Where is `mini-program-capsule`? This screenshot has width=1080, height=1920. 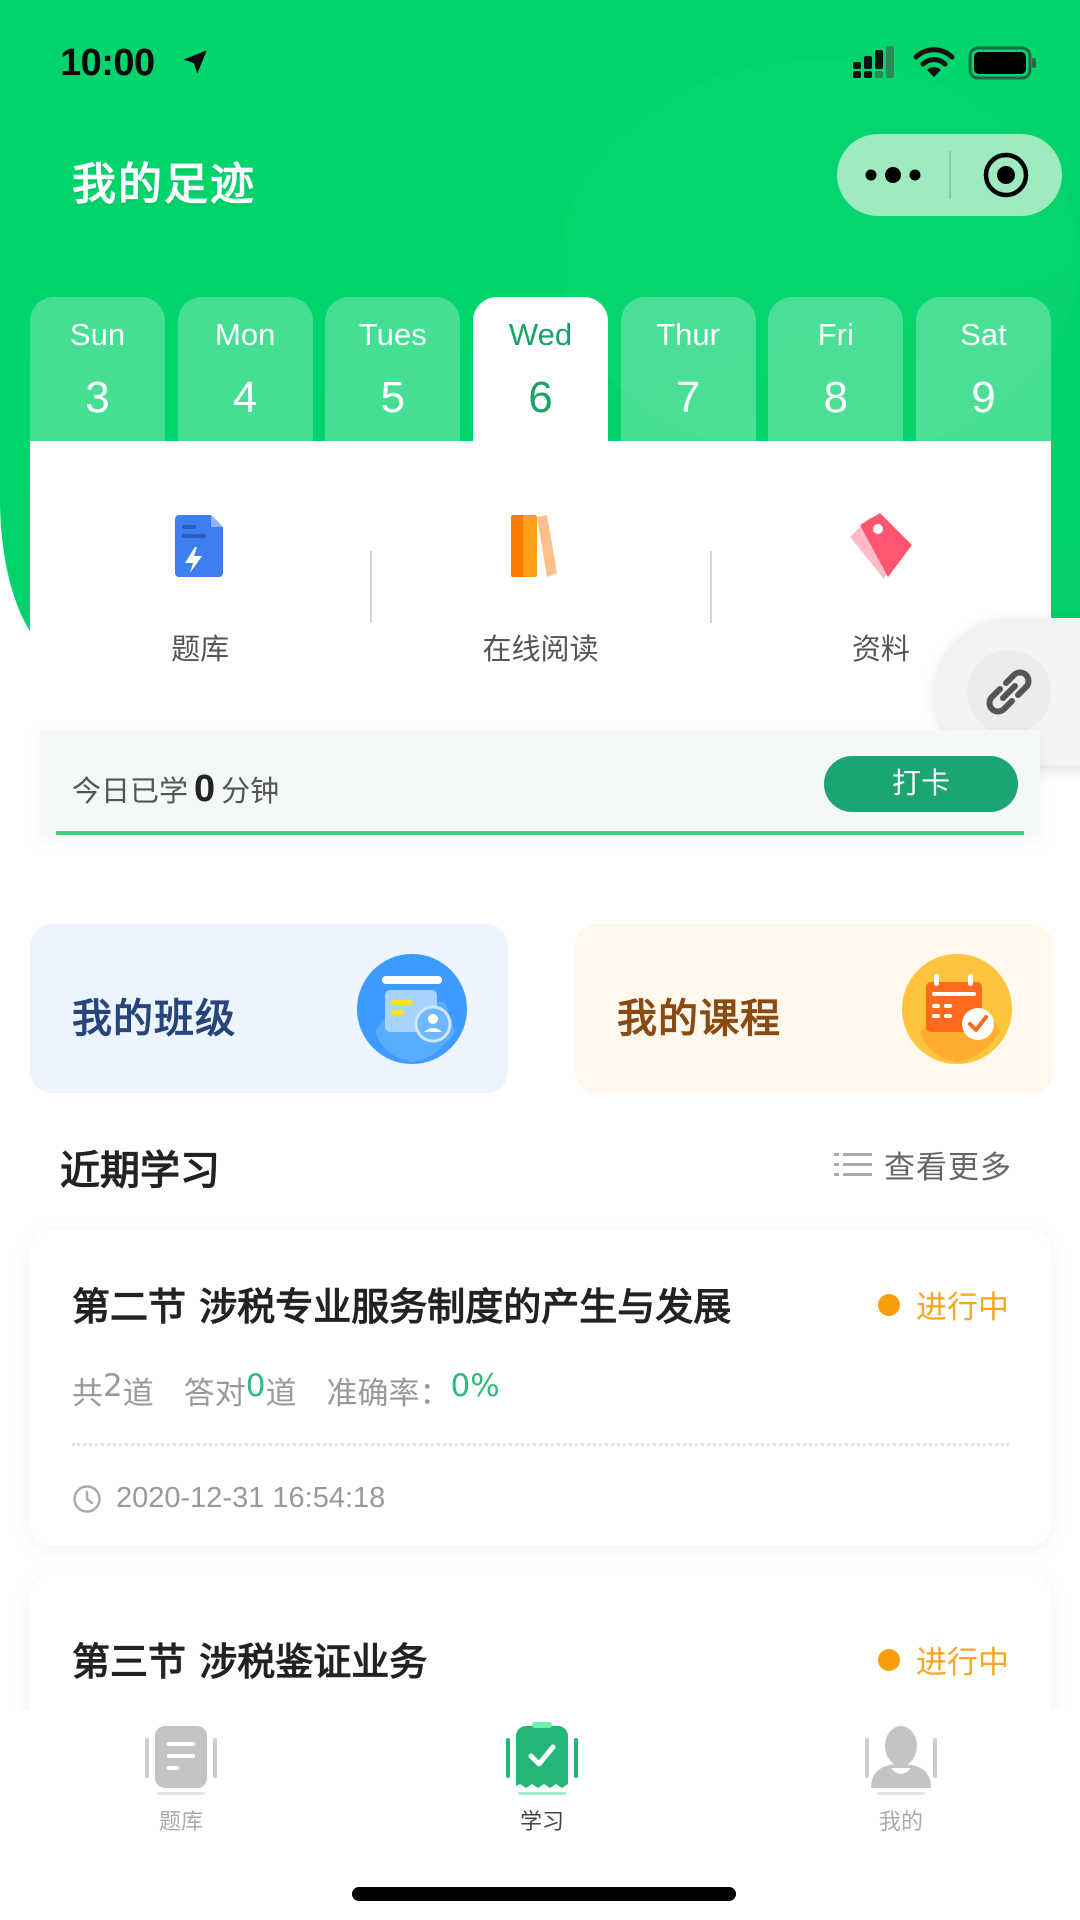
mini-program-capsule is located at coordinates (949, 175).